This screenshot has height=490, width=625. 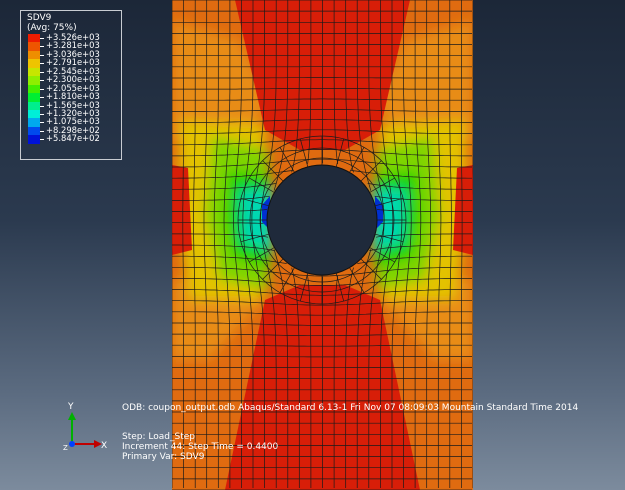 What do you see at coordinates (72, 444) in the screenshot?
I see `triad-z-origin` at bounding box center [72, 444].